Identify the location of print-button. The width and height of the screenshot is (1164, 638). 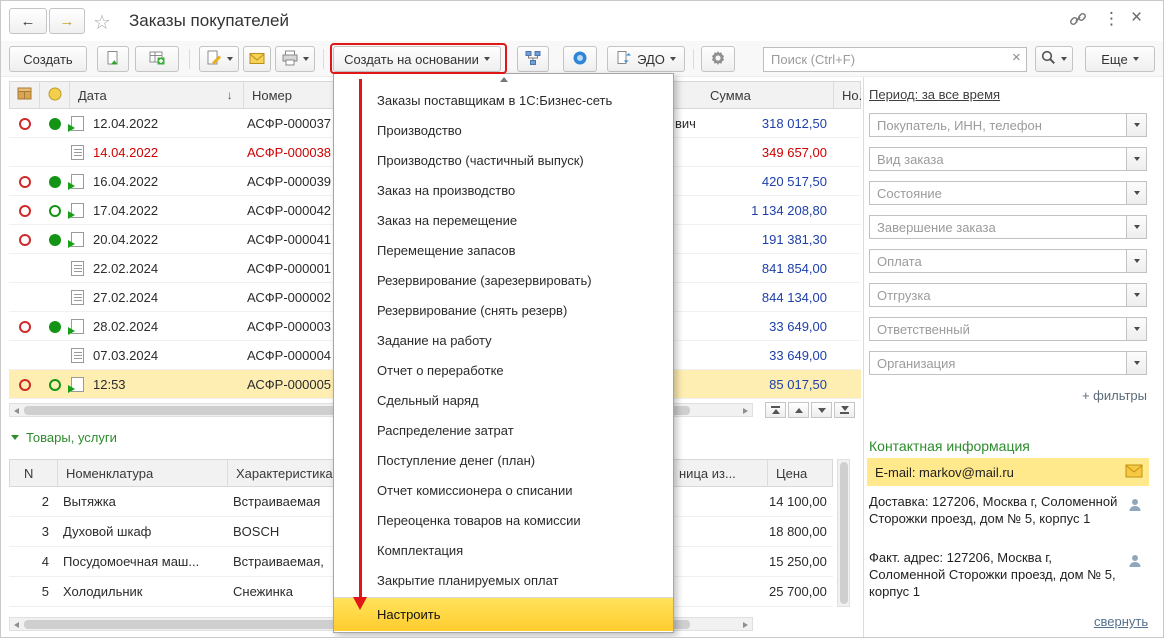
(295, 59).